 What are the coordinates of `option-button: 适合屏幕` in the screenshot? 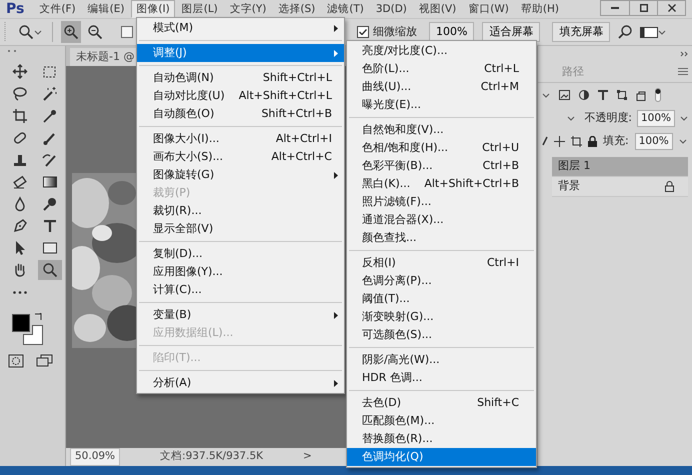 It's located at (511, 32).